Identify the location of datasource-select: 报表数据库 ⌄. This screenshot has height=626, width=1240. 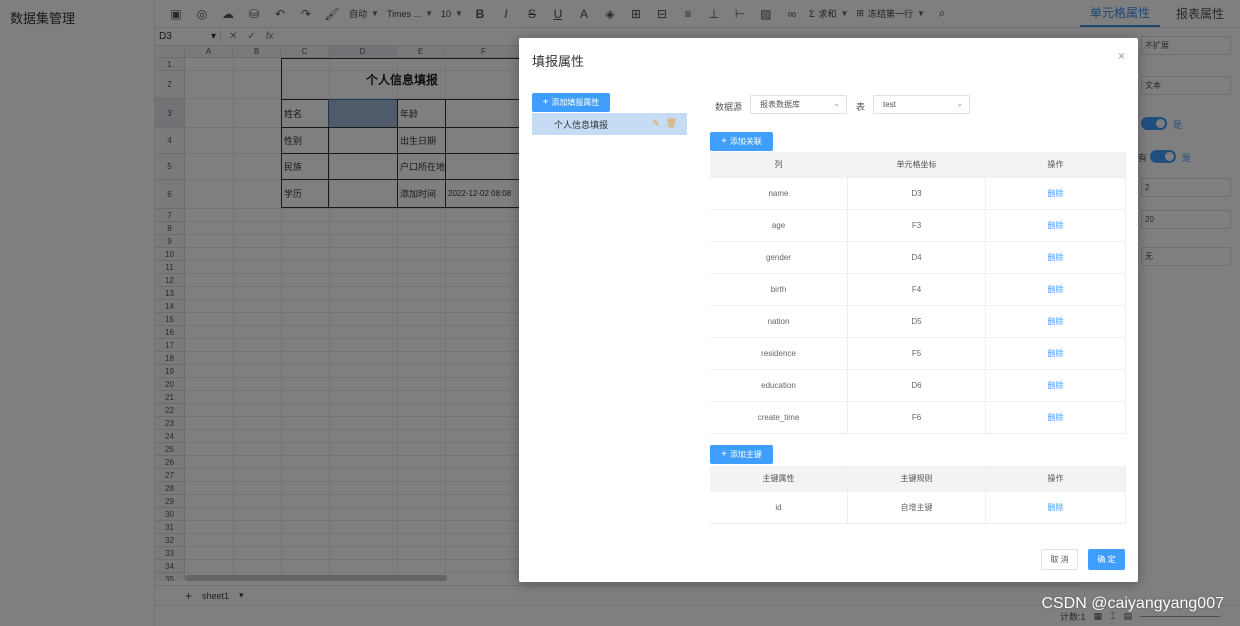
(798, 104).